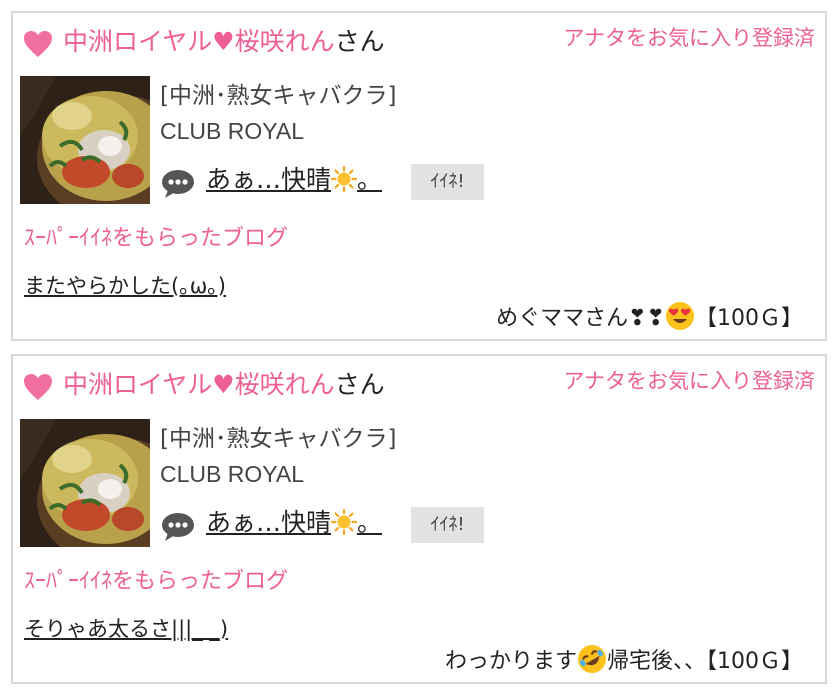  What do you see at coordinates (125, 286) in the screenshot?
I see `super-liked-blog-link: またやらかした(｡ω｡)` at bounding box center [125, 286].